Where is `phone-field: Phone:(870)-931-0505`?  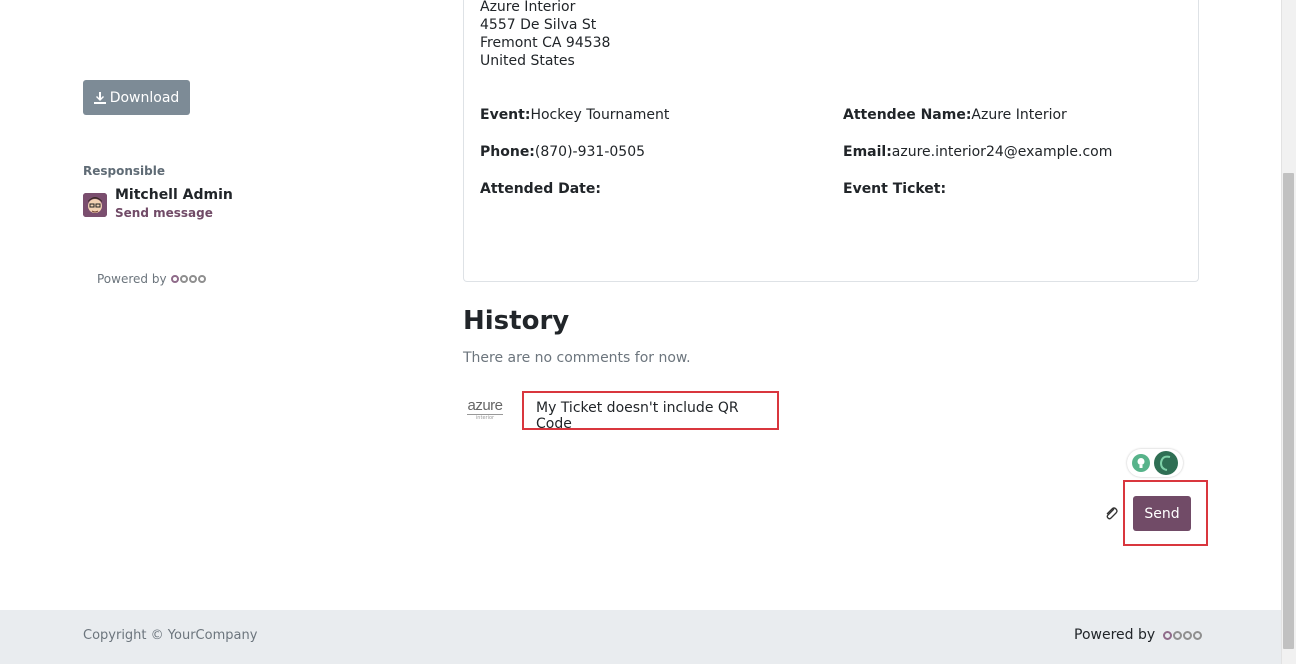
phone-field: Phone:(870)-931-0505 is located at coordinates (562, 152).